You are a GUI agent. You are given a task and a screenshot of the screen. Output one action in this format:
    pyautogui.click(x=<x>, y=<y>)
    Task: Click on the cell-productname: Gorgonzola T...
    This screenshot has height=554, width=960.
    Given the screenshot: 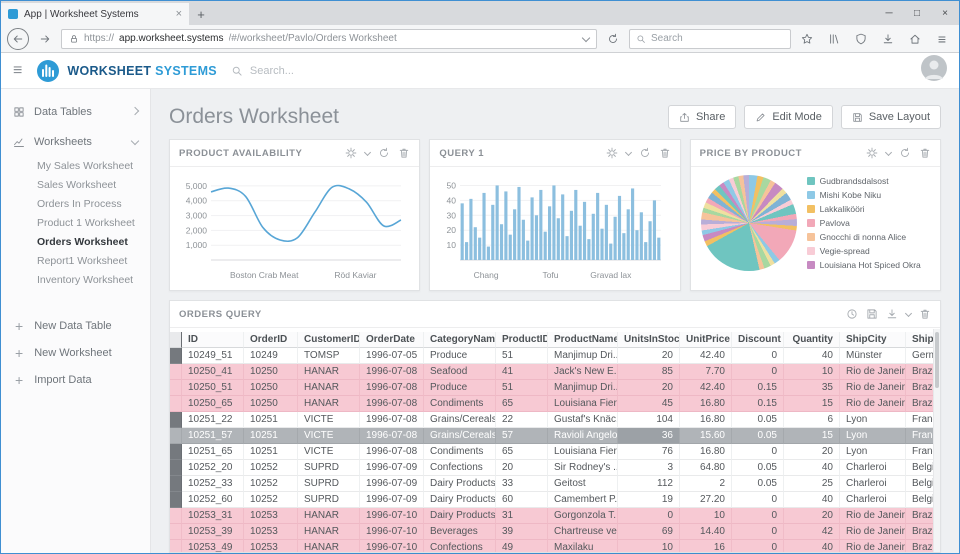 What is the action you would take?
    pyautogui.click(x=583, y=516)
    